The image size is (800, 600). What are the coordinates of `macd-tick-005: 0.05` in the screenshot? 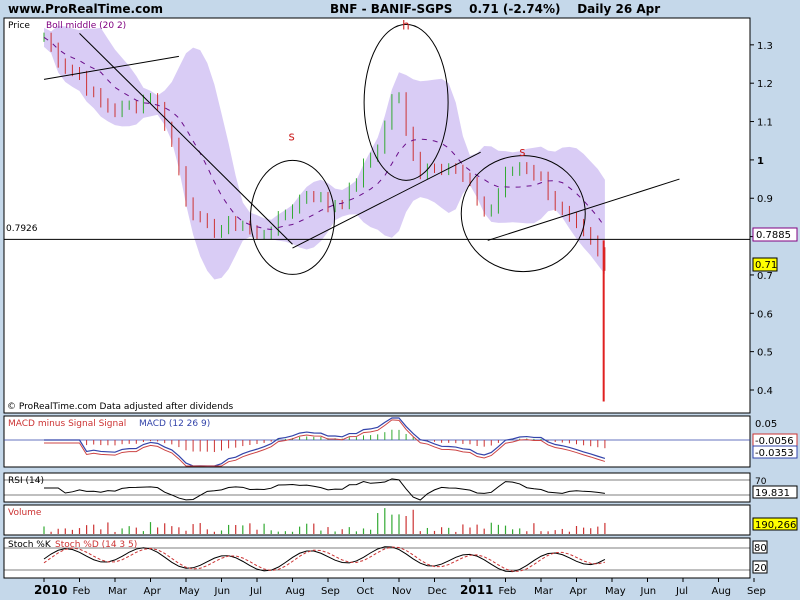 It's located at (766, 424).